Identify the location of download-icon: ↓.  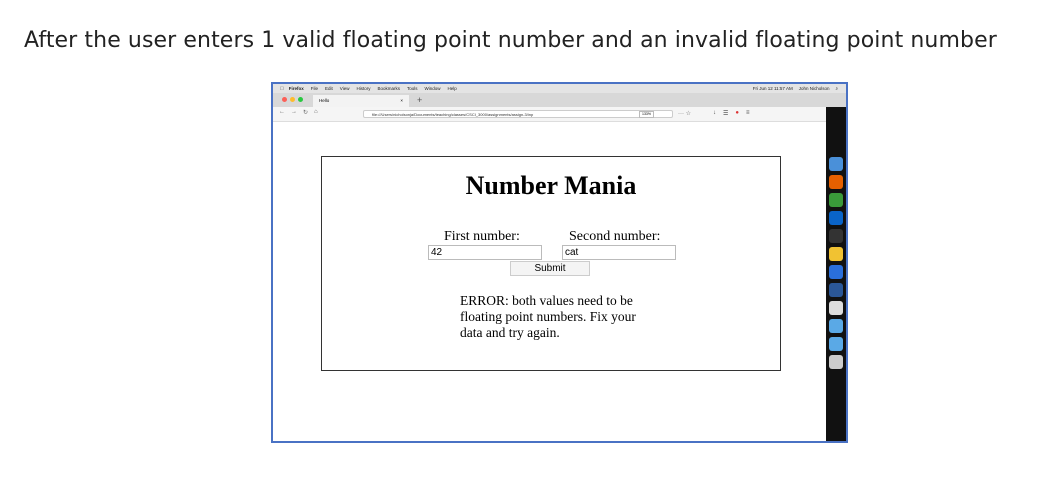
(714, 113).